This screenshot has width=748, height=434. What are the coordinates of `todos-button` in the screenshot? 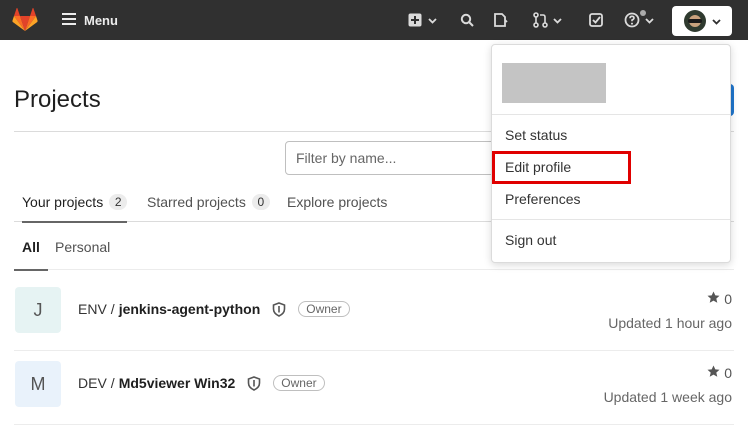 It's located at (596, 20).